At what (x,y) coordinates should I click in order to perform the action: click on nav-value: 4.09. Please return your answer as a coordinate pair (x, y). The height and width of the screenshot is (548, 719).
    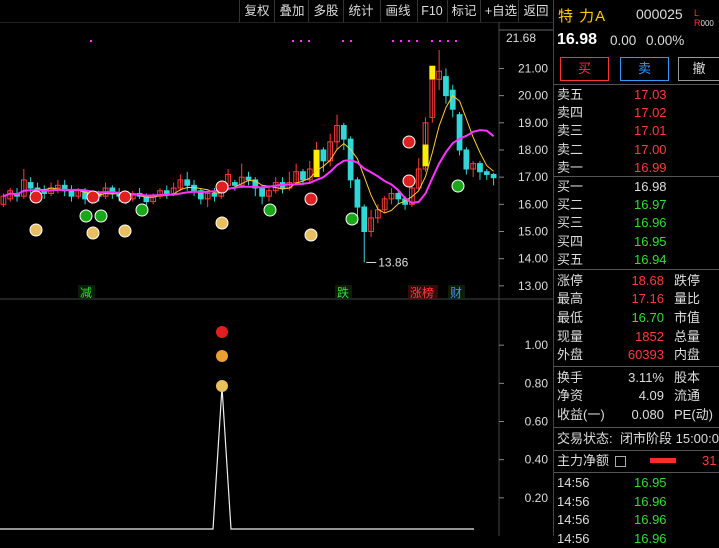
    Looking at the image, I should click on (651, 395).